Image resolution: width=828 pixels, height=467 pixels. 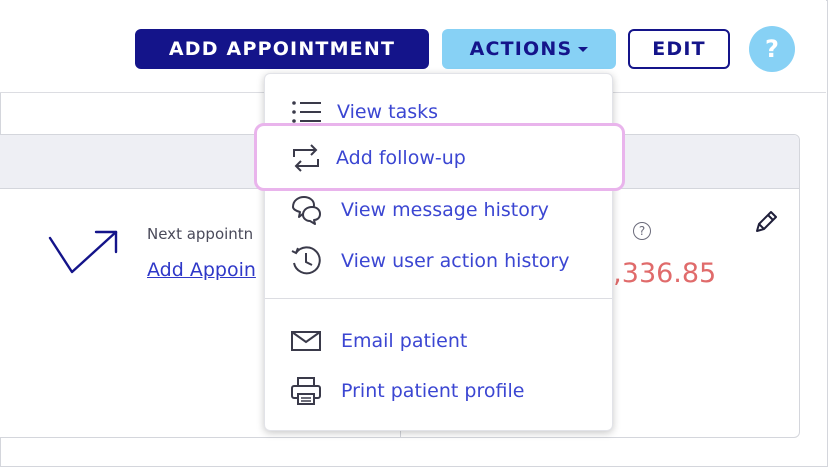 What do you see at coordinates (306, 341) in the screenshot?
I see `envelope-icon` at bounding box center [306, 341].